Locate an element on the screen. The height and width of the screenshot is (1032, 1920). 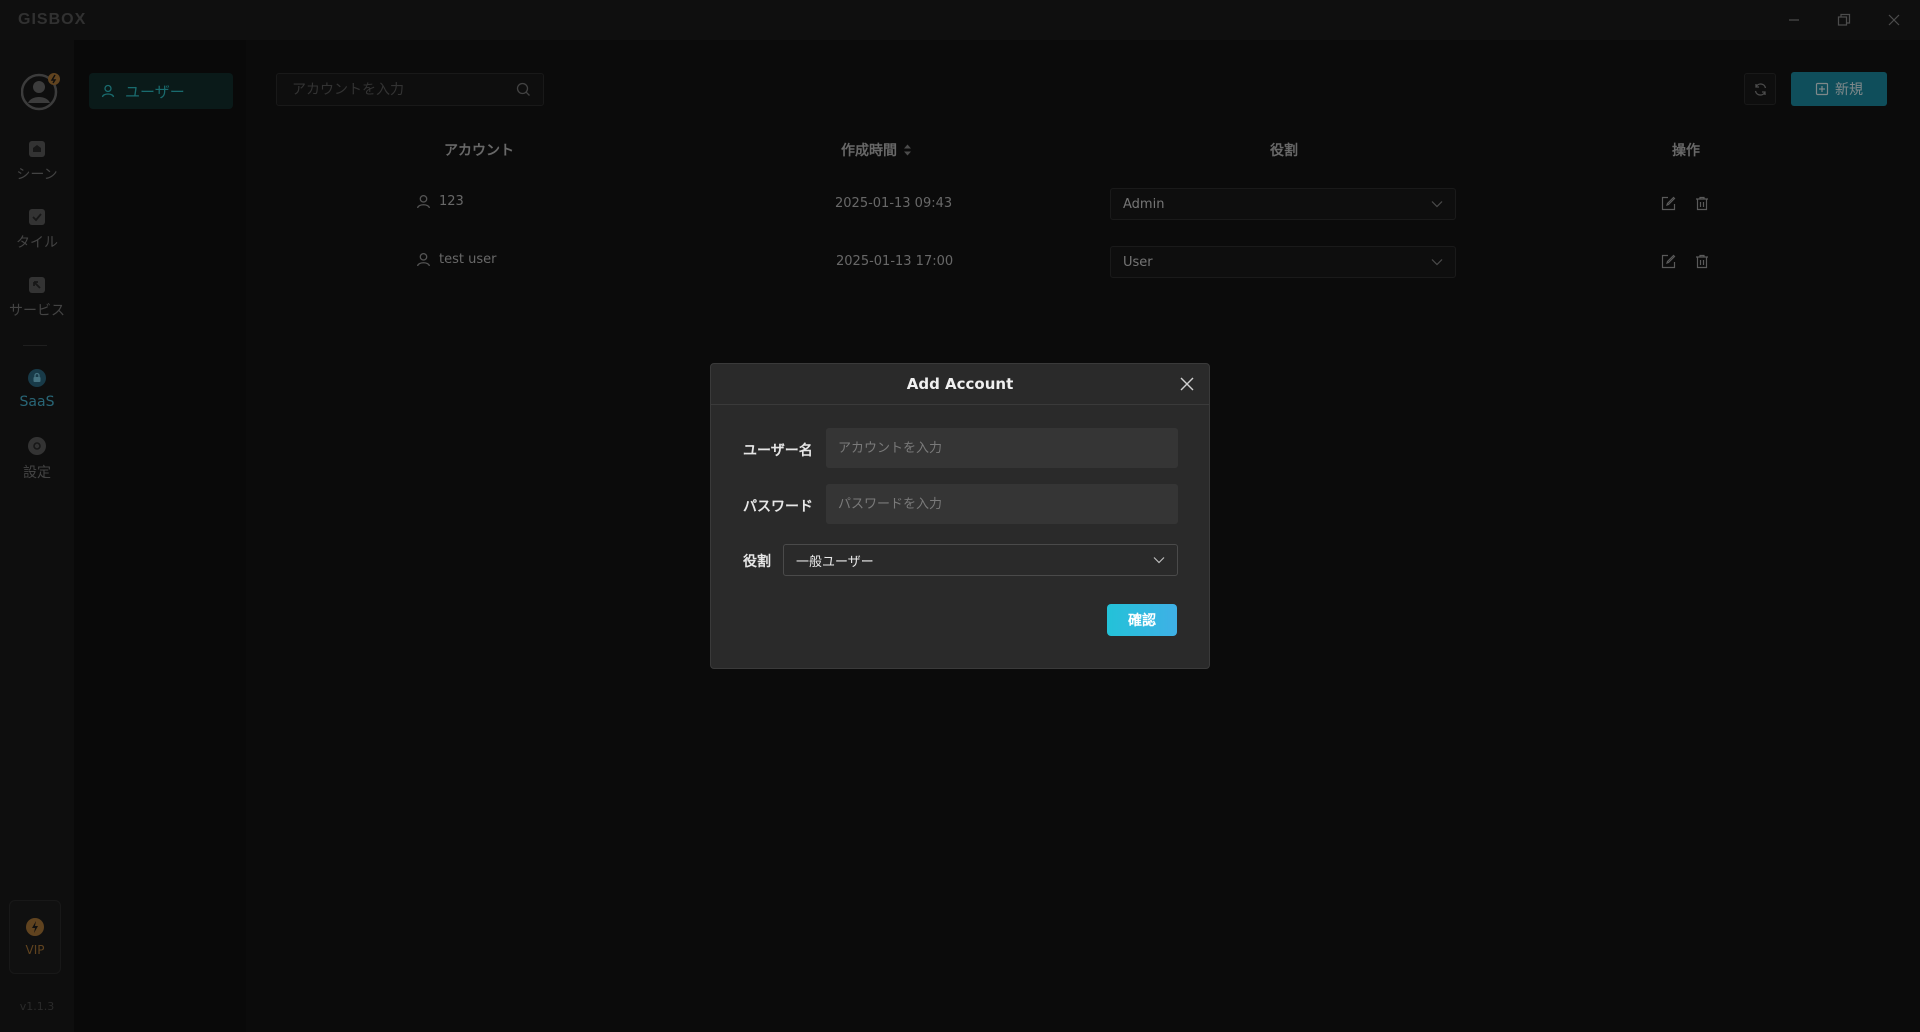
chevron-down-icon is located at coordinates (1159, 560).